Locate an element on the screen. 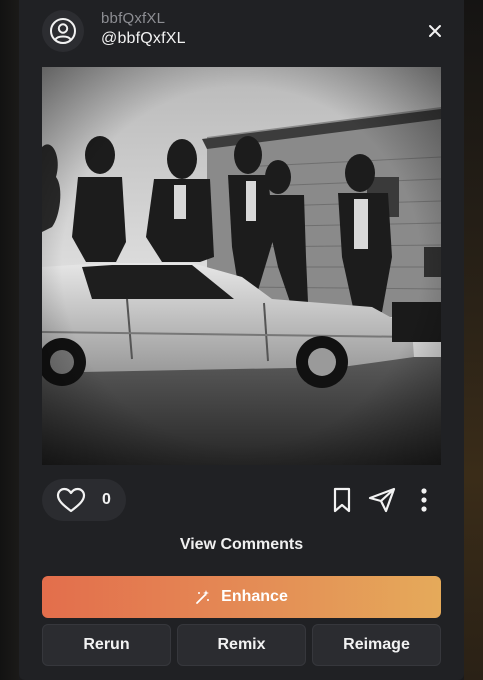 This screenshot has height=680, width=483. avatar is located at coordinates (63, 31).